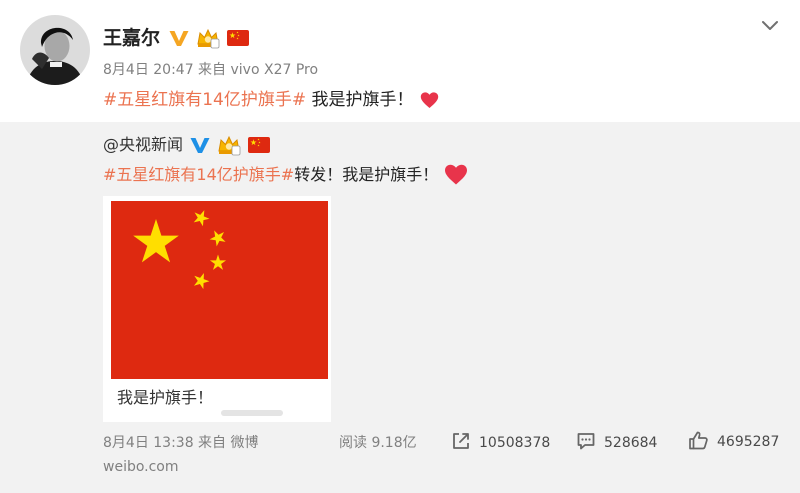 Image resolution: width=800 pixels, height=493 pixels. I want to click on post-text: #五星红旗有14亿护旗手# 我是护旗手！, so click(271, 100).